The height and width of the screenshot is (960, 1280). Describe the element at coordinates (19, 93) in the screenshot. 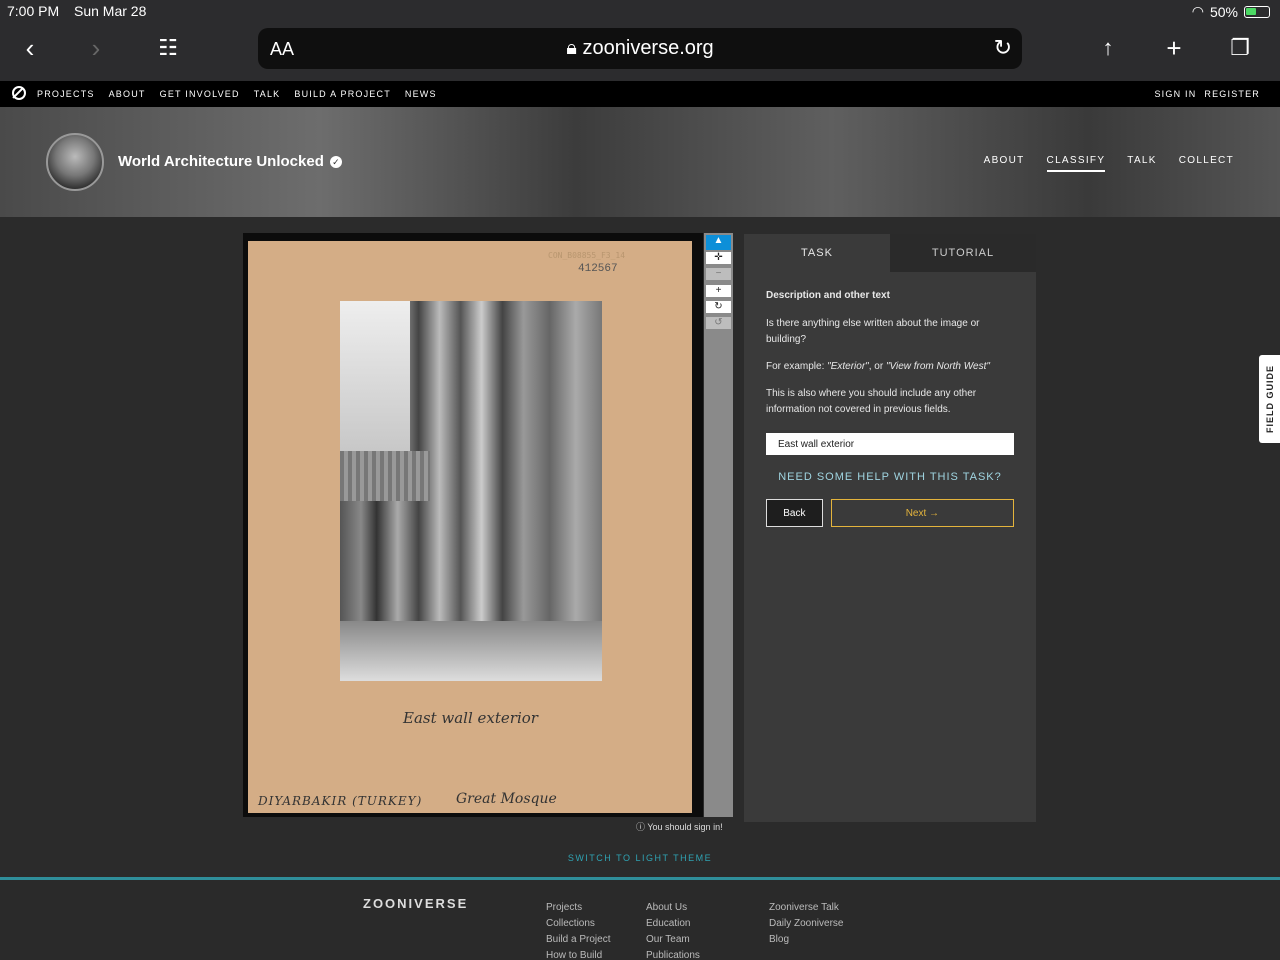

I see `zooniverse-logo-icon` at that location.